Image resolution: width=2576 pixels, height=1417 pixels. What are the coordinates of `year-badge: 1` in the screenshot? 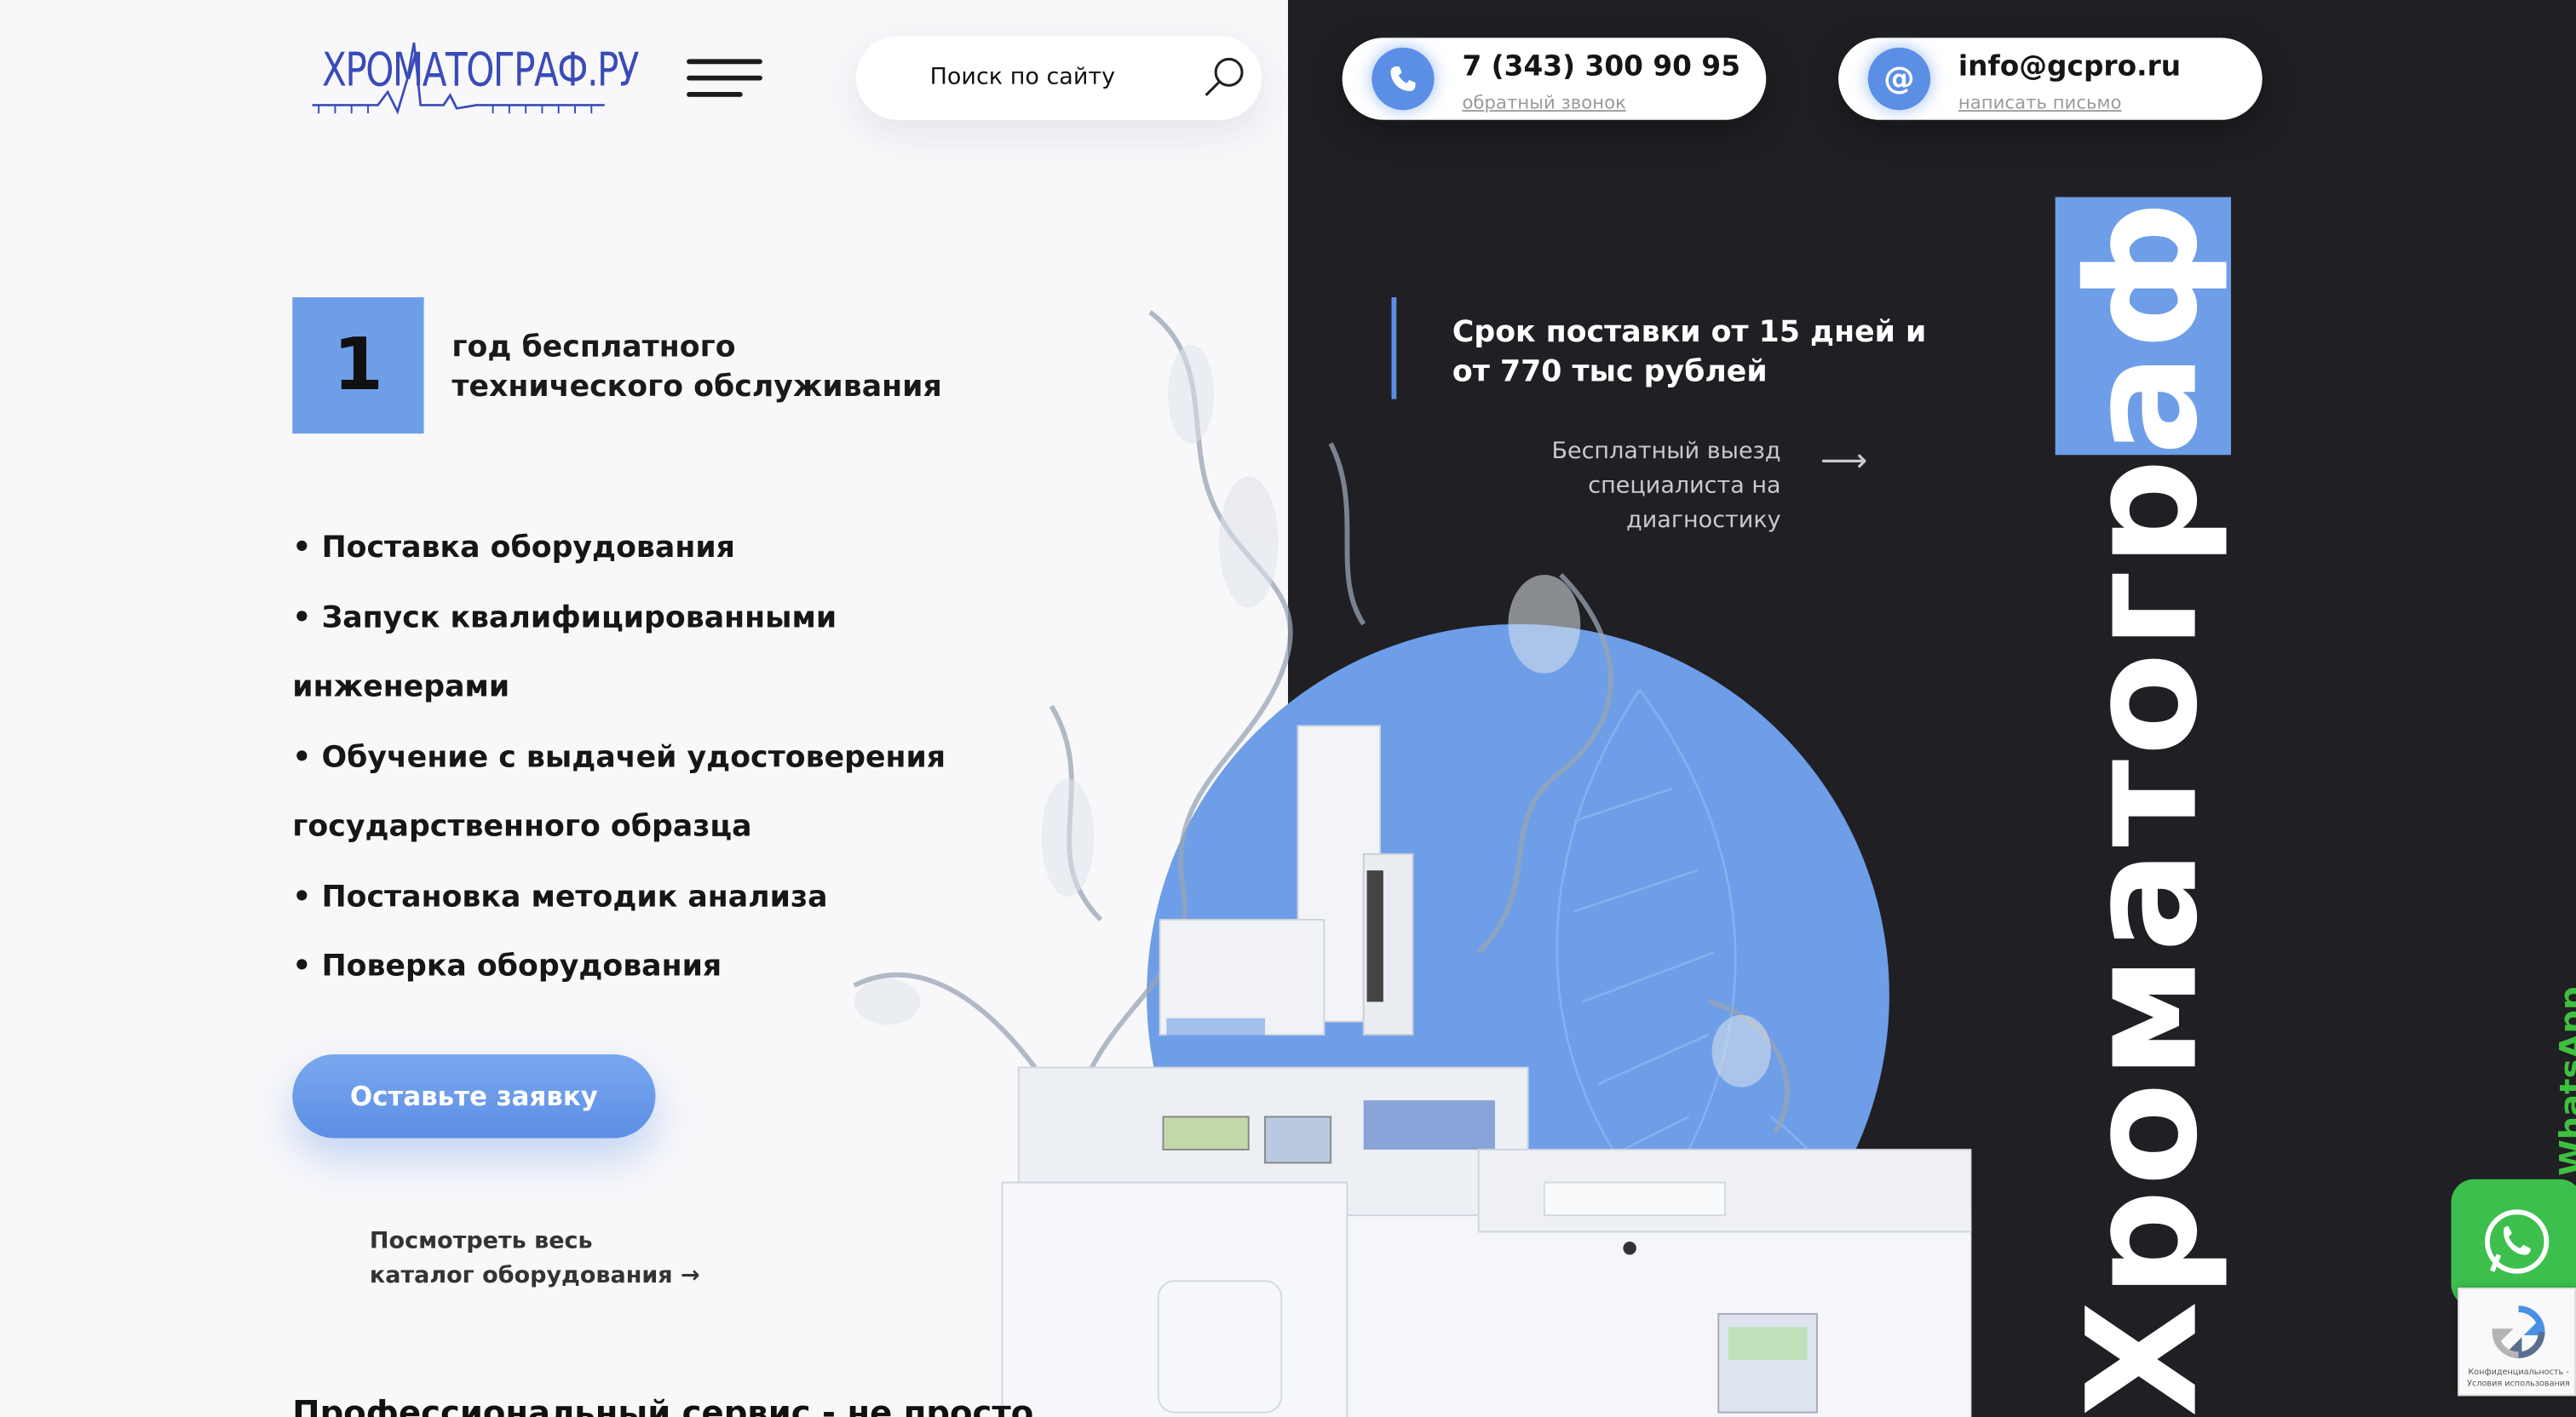 It's located at (358, 365).